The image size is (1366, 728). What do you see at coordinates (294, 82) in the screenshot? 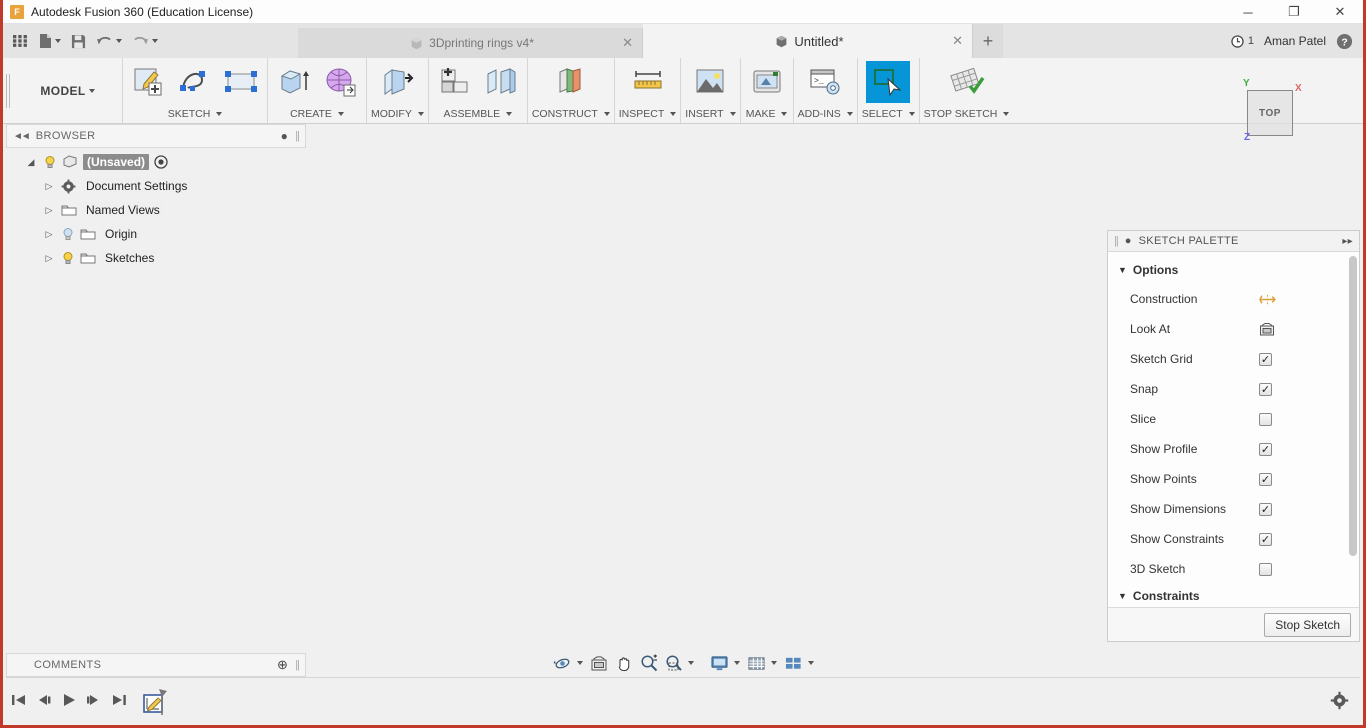
I see `extrude-button` at bounding box center [294, 82].